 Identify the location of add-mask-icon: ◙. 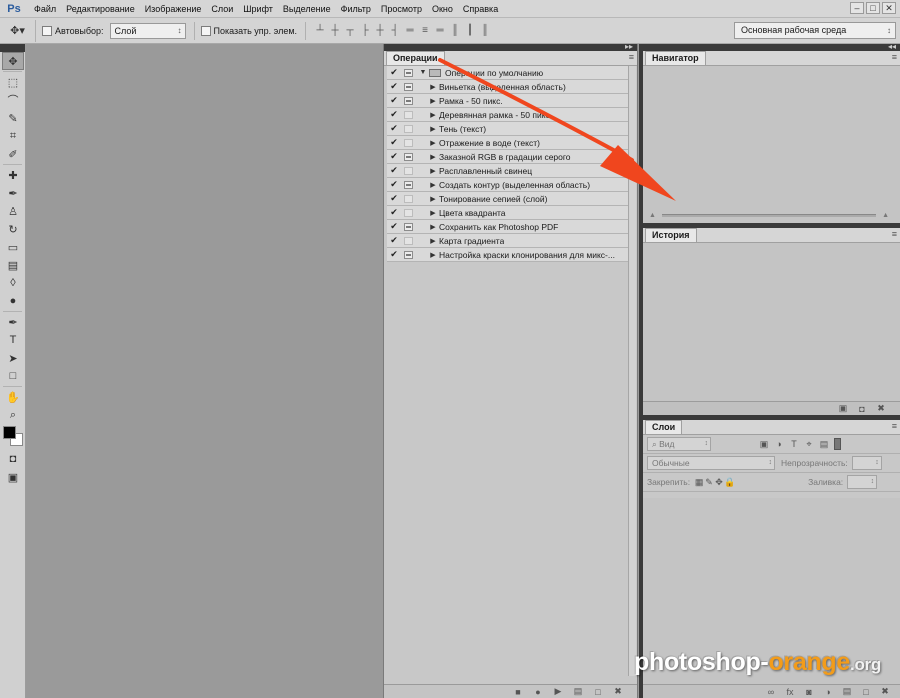
(809, 692).